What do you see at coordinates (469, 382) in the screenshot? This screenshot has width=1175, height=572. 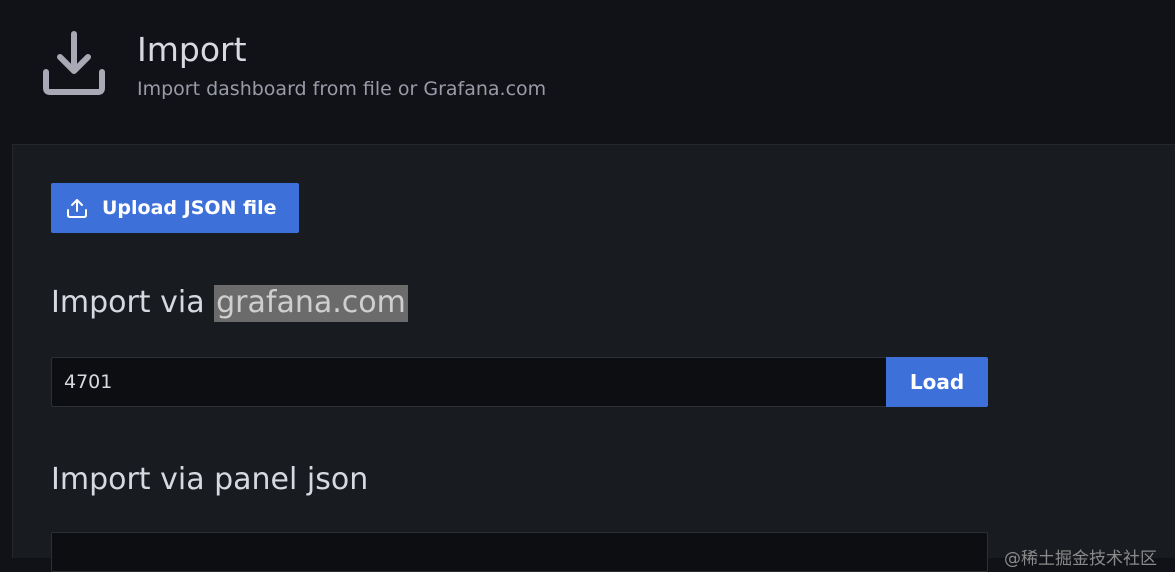 I see `grafana-id-input` at bounding box center [469, 382].